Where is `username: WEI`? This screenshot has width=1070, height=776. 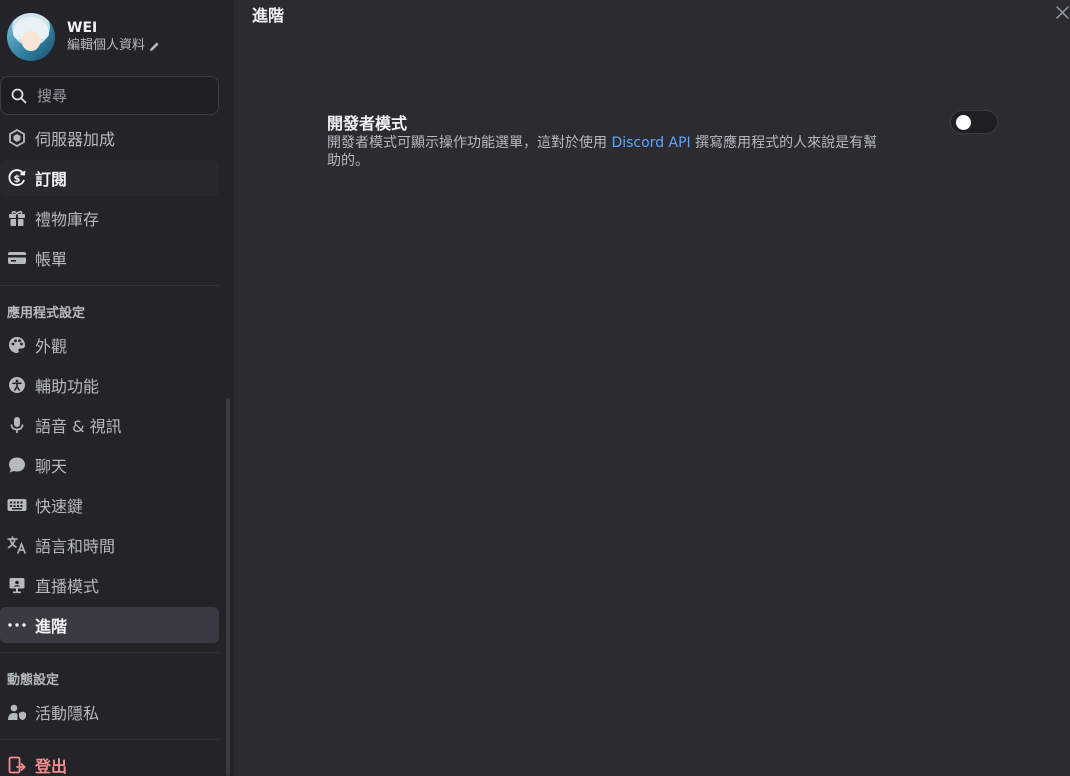
username: WEI is located at coordinates (82, 28).